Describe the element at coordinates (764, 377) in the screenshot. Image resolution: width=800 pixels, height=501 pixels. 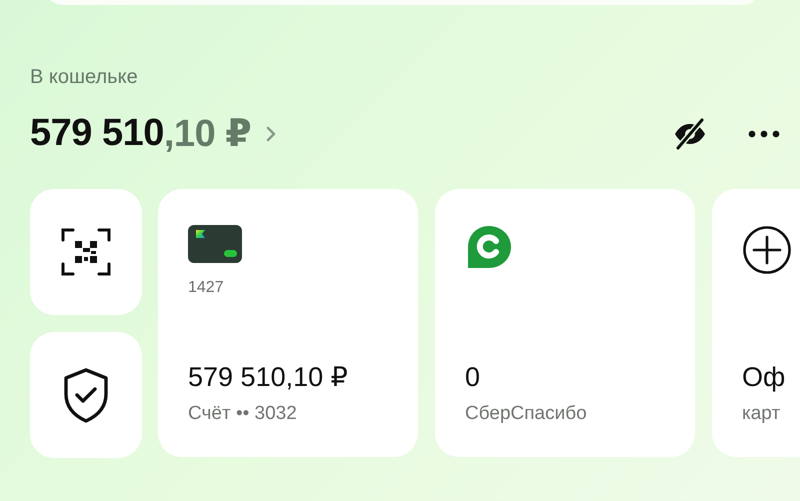
I see `card-amount: Оф` at that location.